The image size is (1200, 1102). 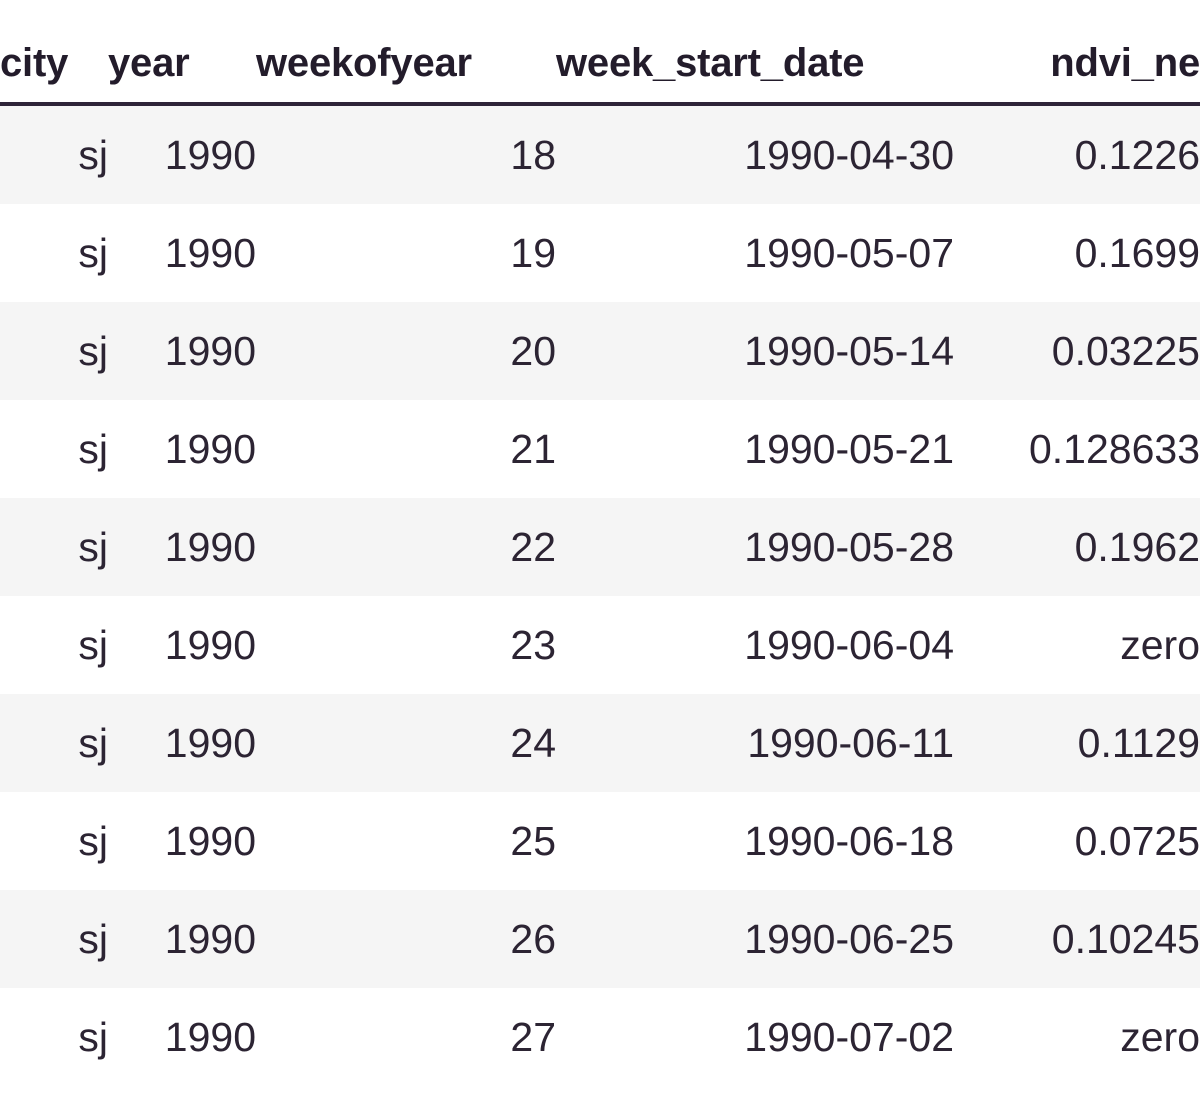 I want to click on table-row: sj 1990 24 1990-06-11 0.1129, so click(x=600, y=743).